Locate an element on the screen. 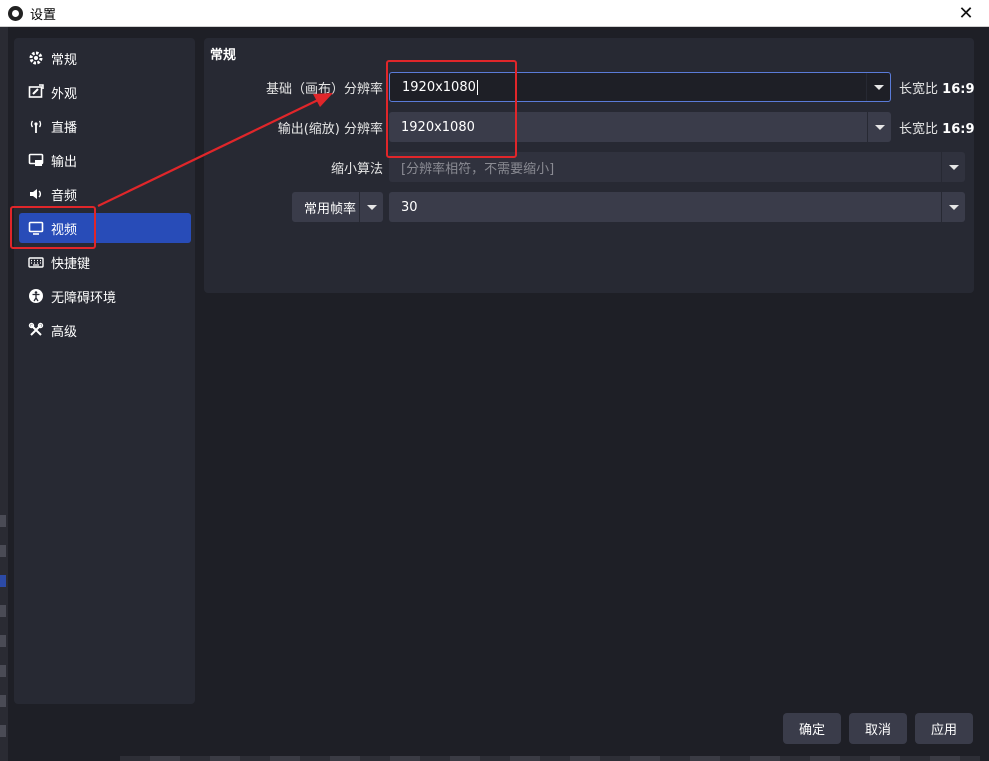  fps-value: 30 is located at coordinates (409, 207).